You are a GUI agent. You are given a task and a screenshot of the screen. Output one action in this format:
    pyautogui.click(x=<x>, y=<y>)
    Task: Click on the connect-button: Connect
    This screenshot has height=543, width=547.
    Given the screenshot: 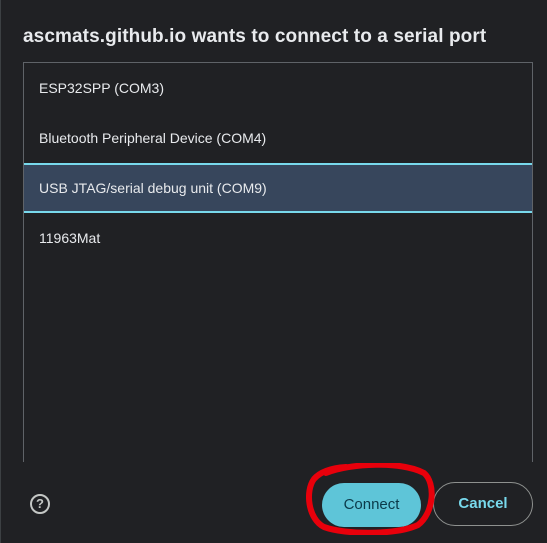 What is the action you would take?
    pyautogui.click(x=371, y=505)
    